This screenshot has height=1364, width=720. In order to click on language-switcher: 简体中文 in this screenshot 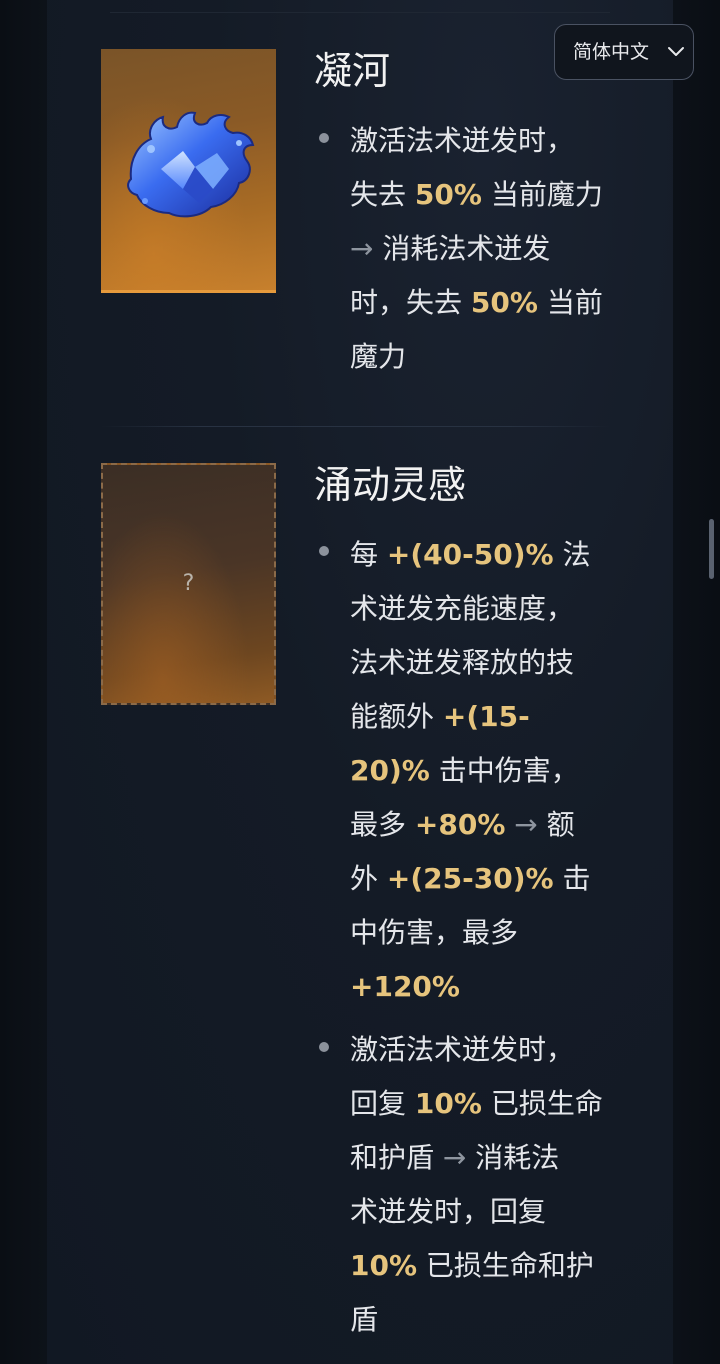, I will do `click(624, 52)`.